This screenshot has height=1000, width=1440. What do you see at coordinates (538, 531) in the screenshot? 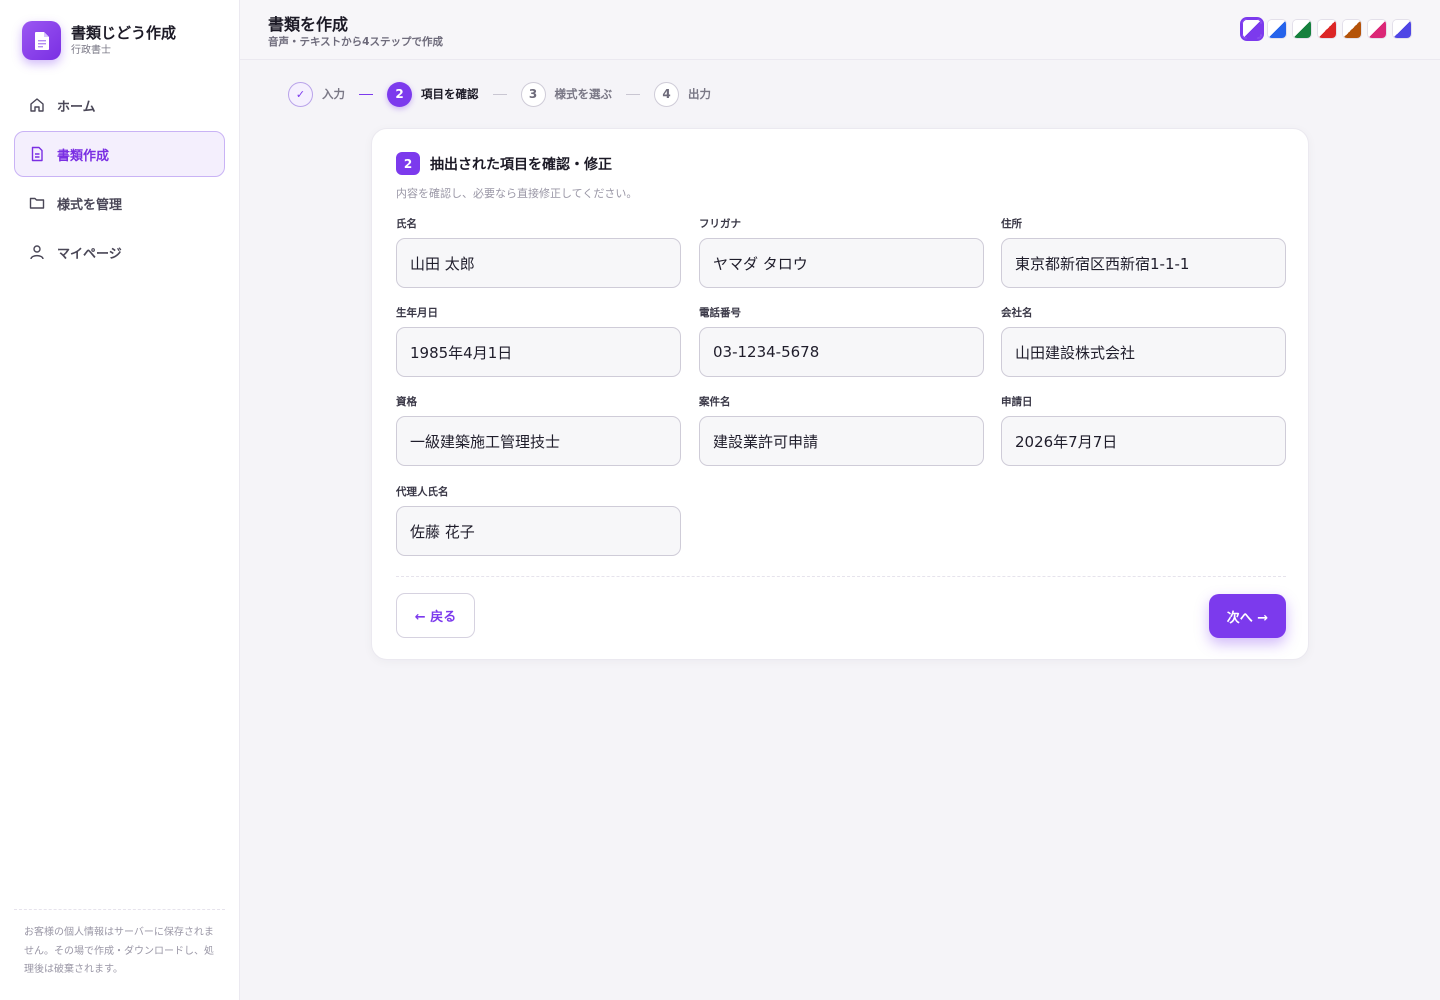
I see `agent-name-input` at bounding box center [538, 531].